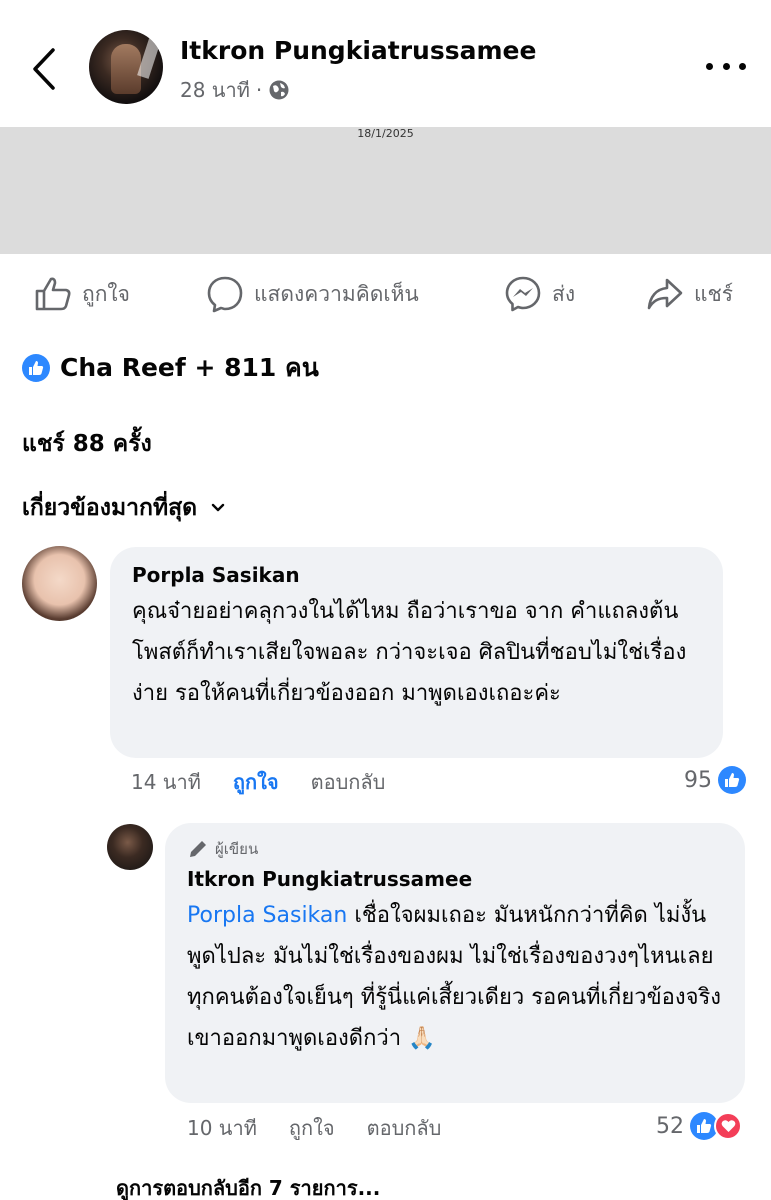  What do you see at coordinates (279, 90) in the screenshot?
I see `globe-icon` at bounding box center [279, 90].